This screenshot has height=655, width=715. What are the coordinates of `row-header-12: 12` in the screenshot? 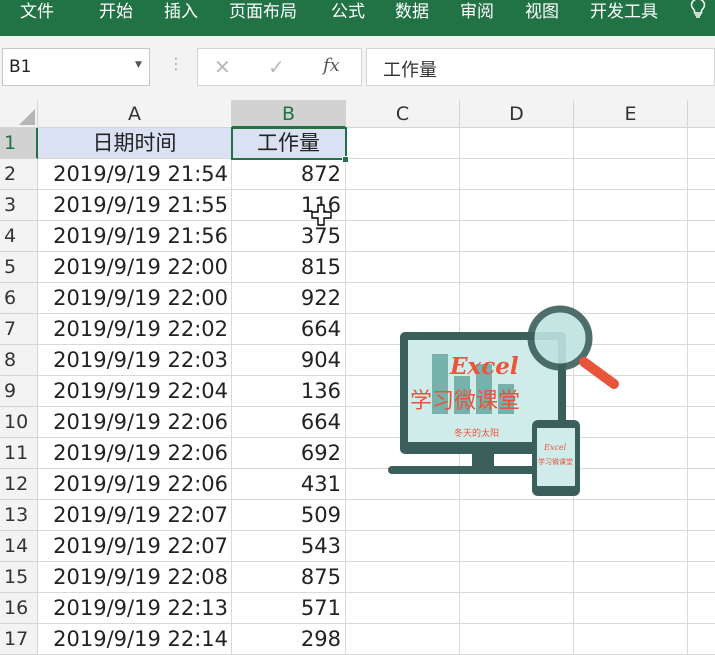 It's located at (19, 484).